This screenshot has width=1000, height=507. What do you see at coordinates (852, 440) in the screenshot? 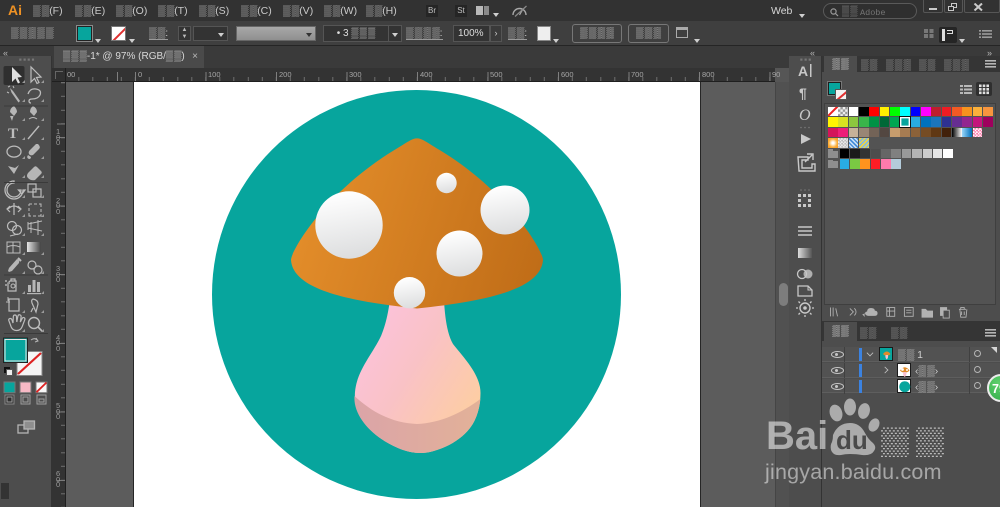
I see `svg-text: du` at bounding box center [852, 440].